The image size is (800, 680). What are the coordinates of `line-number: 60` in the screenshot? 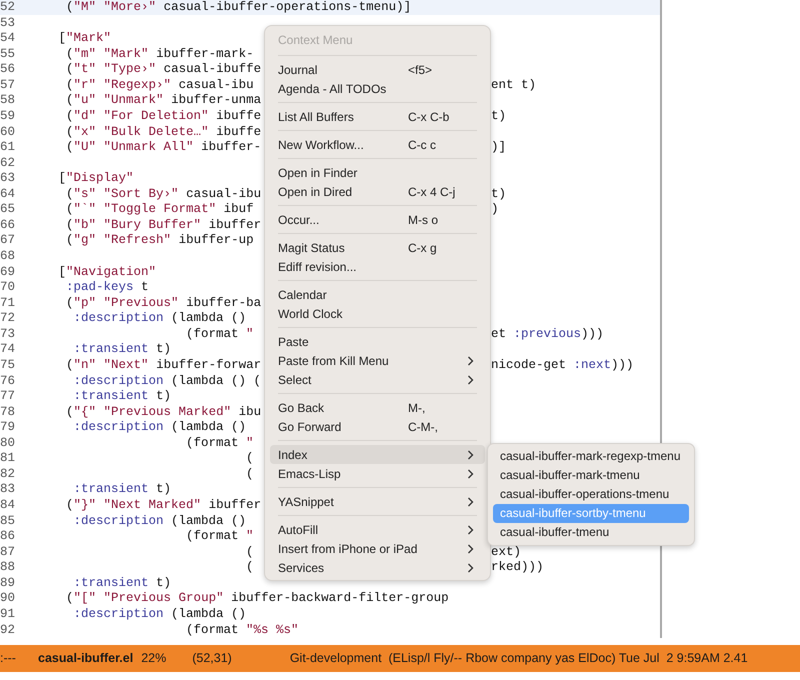 It's located at (8, 132).